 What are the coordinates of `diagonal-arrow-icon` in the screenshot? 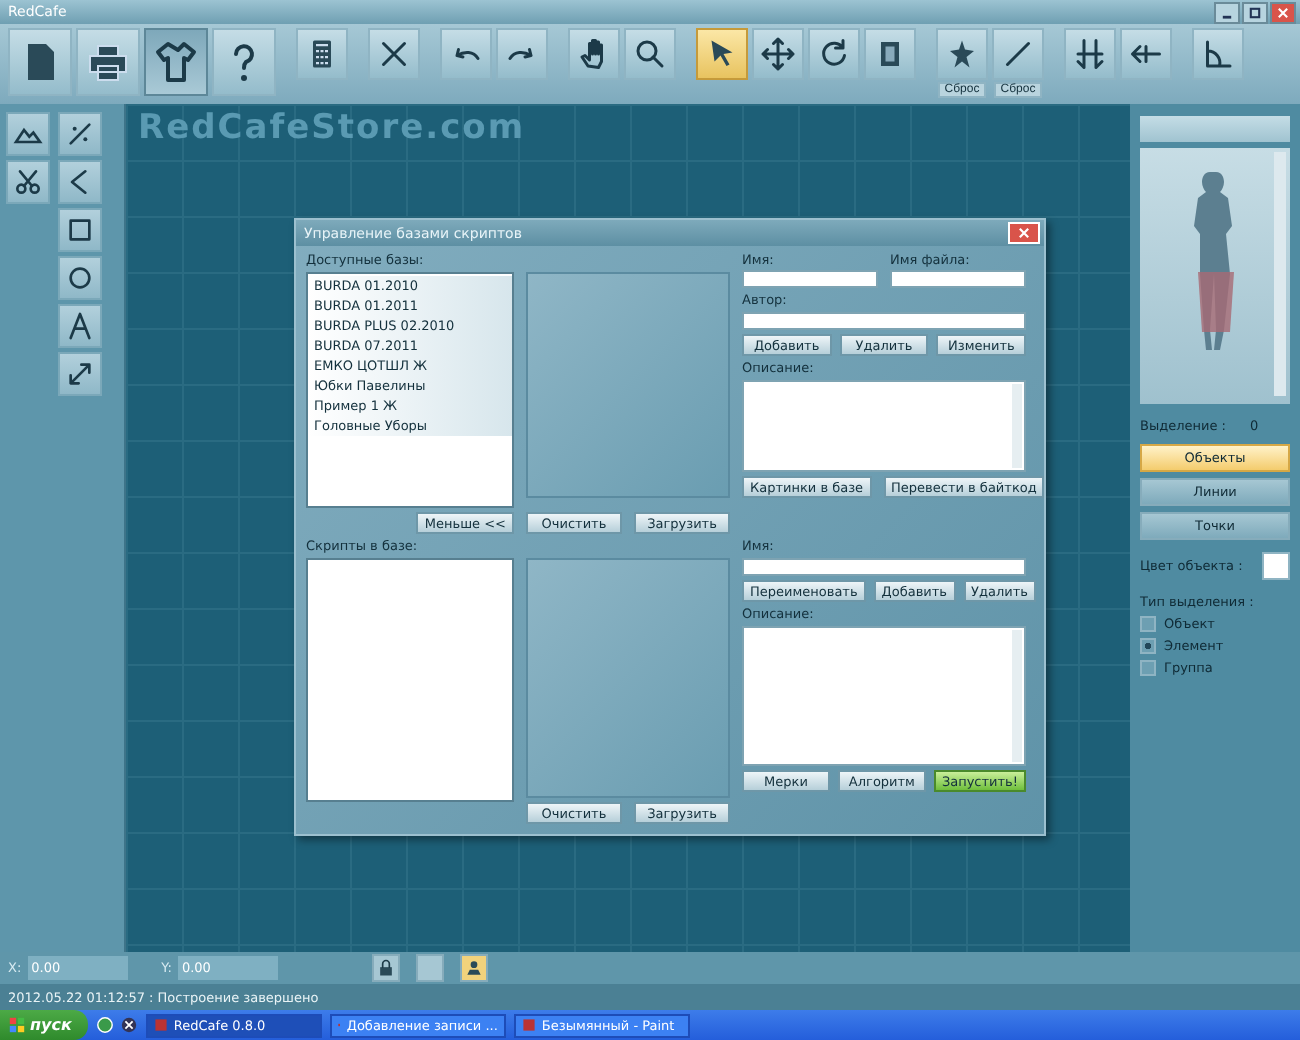 It's located at (80, 374).